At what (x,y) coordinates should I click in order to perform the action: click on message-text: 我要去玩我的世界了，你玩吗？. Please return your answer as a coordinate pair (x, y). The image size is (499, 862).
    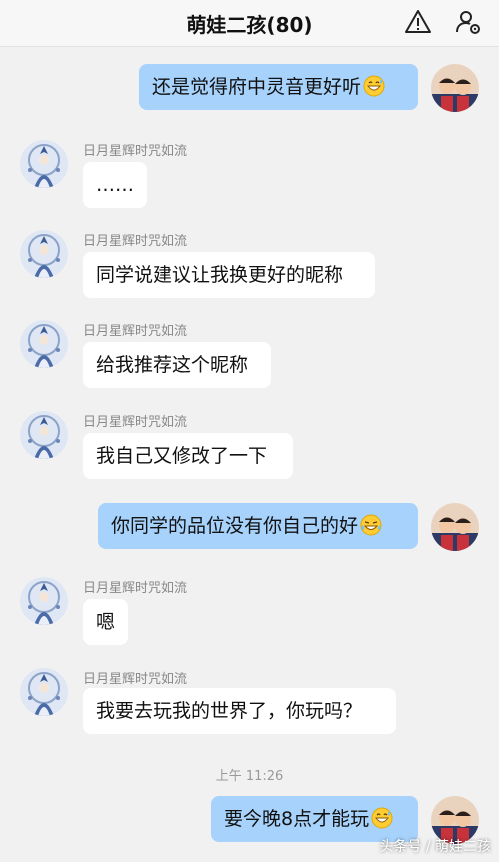
    Looking at the image, I should click on (229, 711).